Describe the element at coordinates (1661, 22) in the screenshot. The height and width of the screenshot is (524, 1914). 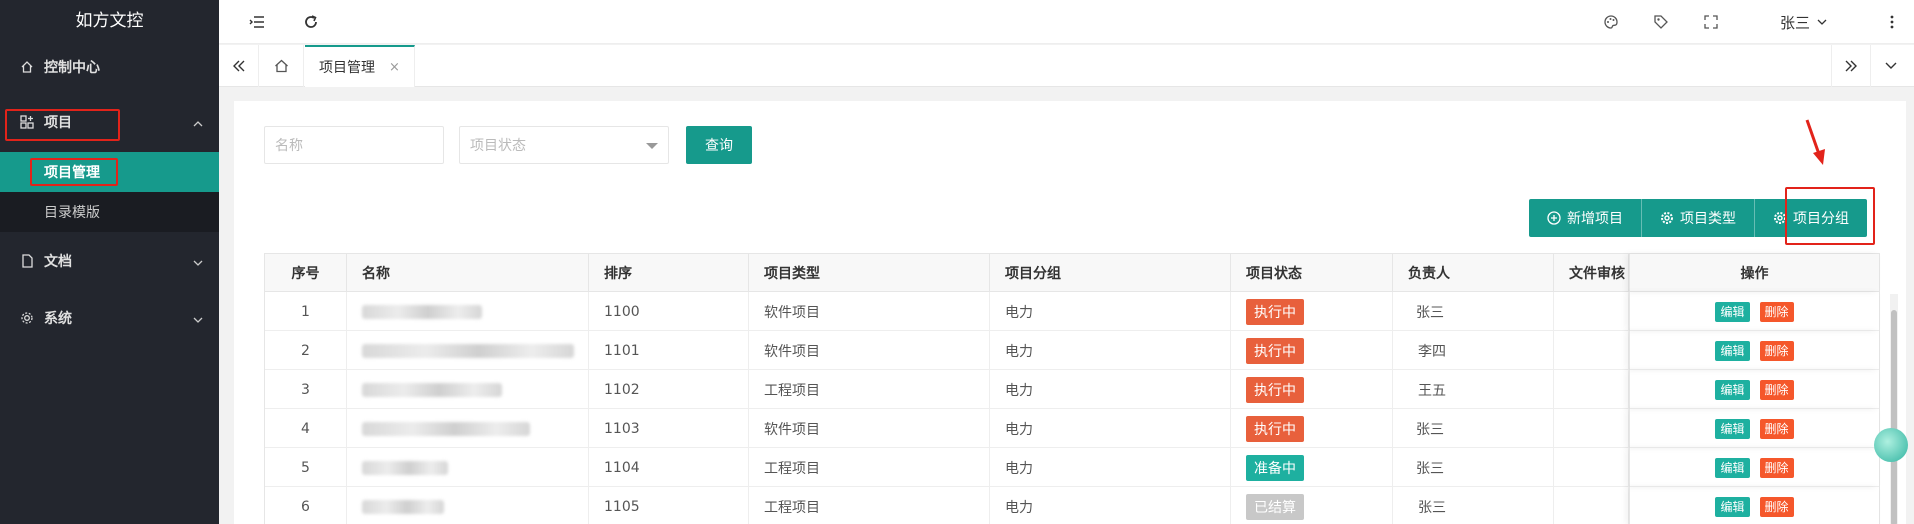
I see `tag-button` at that location.